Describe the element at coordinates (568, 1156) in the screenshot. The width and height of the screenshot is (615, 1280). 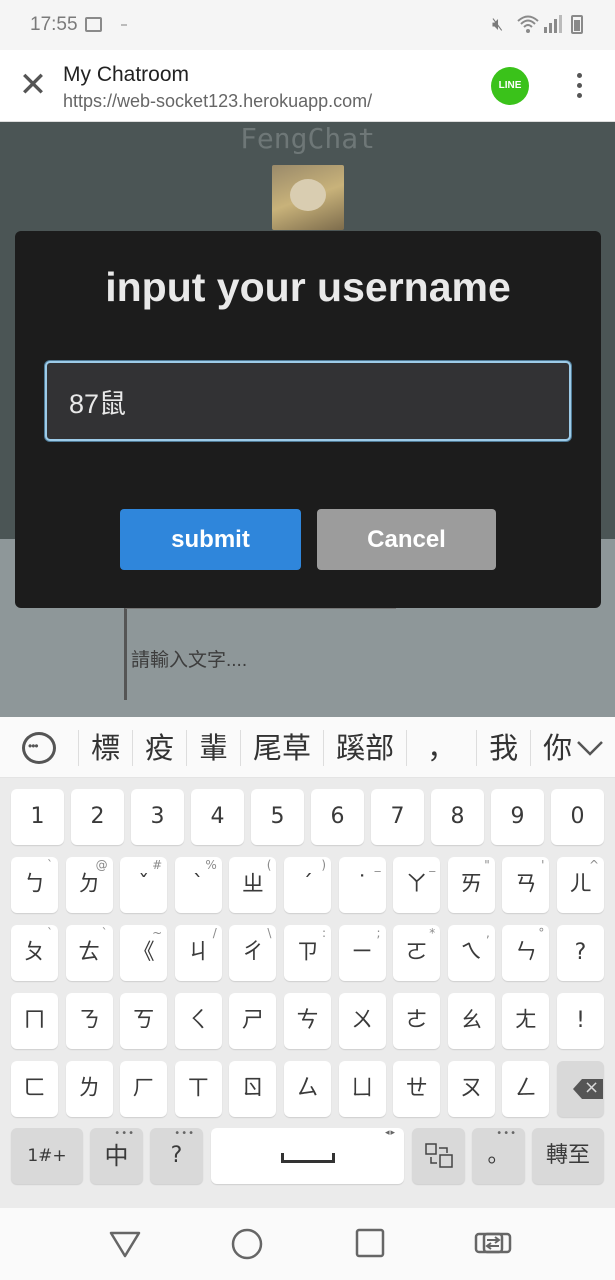
I see `transfer-key: 轉至` at that location.